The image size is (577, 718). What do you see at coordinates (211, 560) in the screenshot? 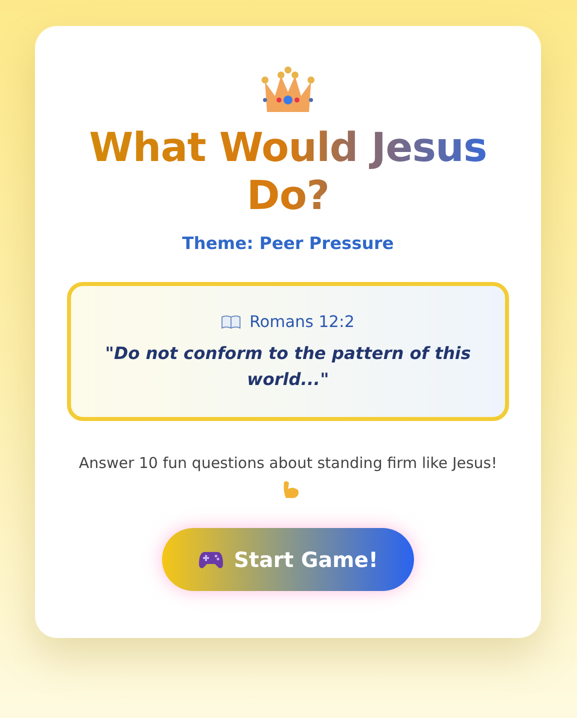
I see `gamepad-icon` at bounding box center [211, 560].